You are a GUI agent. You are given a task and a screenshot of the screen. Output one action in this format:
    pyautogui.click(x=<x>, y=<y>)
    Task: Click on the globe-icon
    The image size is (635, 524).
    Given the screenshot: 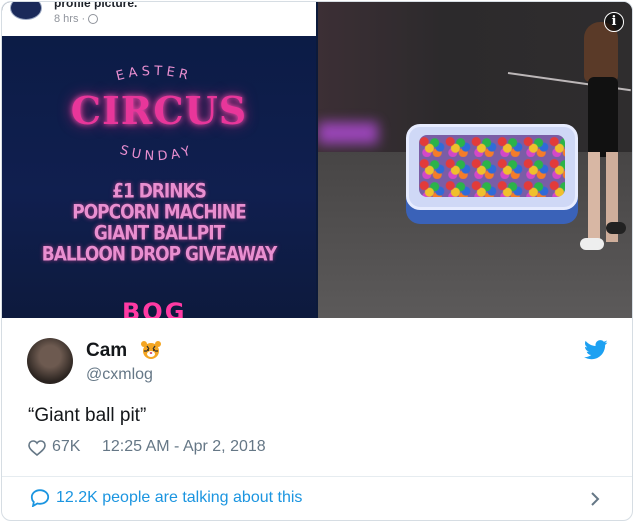 What is the action you would take?
    pyautogui.click(x=93, y=19)
    